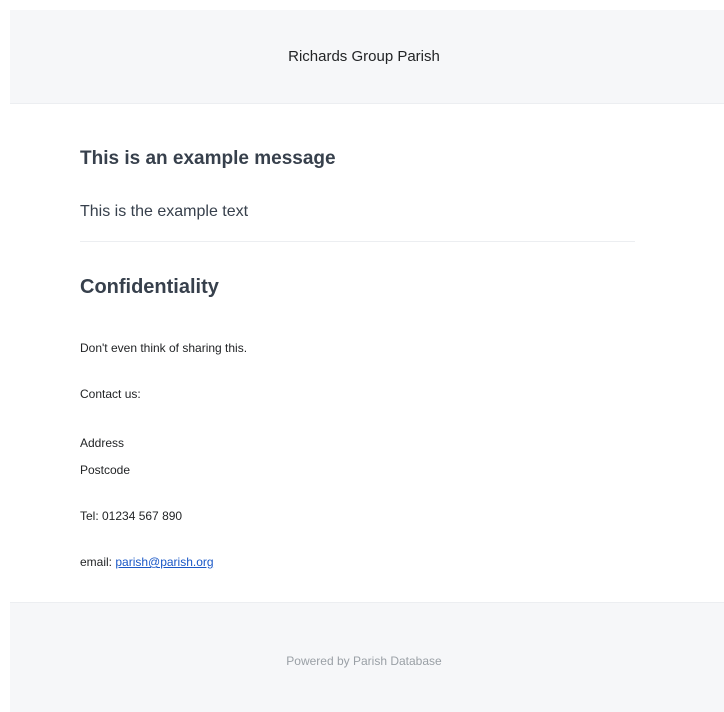 This screenshot has width=724, height=712. I want to click on parish-name: Richards Group Parish, so click(364, 56).